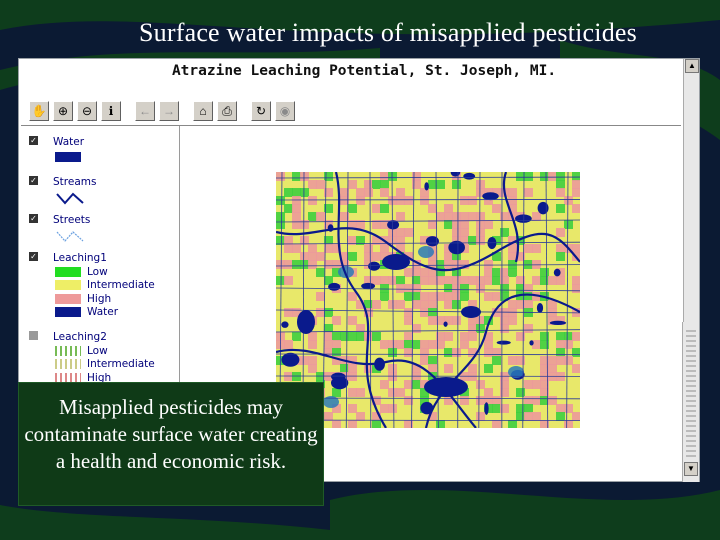 The height and width of the screenshot is (540, 720). I want to click on home-button: ⌂, so click(203, 111).